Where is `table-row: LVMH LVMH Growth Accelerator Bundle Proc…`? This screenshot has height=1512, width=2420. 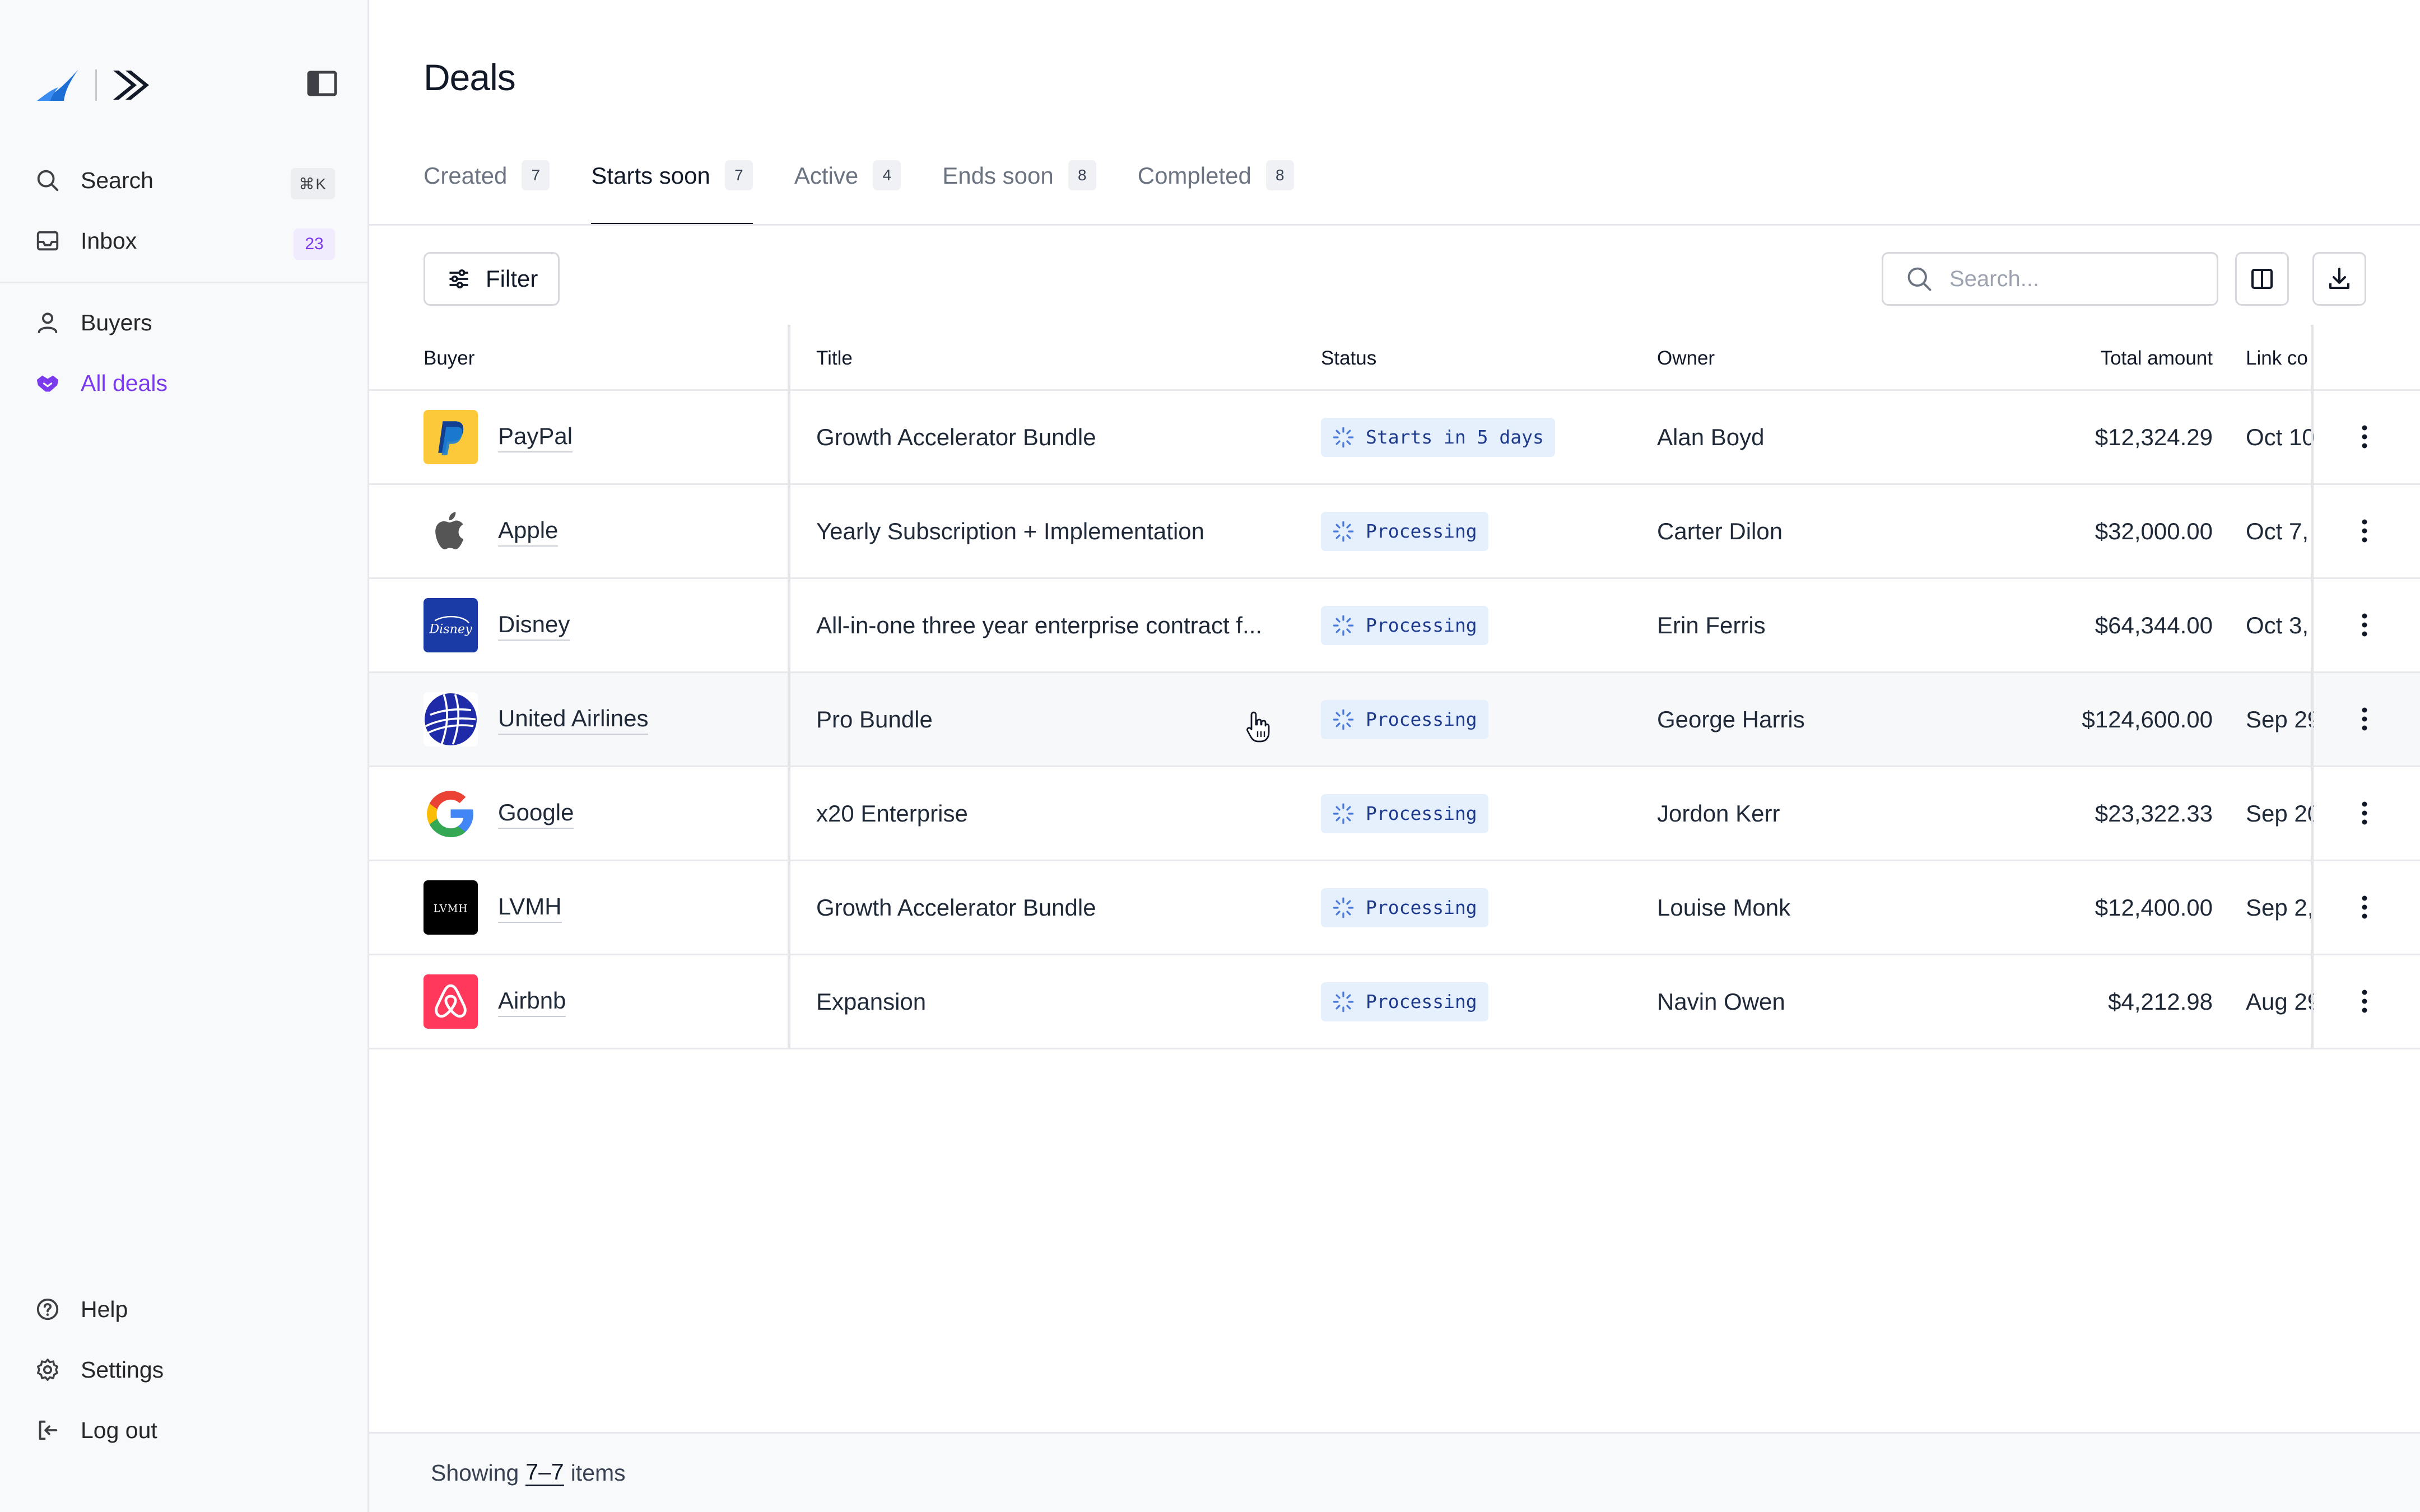
table-row: LVMH LVMH Growth Accelerator Bundle Proc… is located at coordinates (1394, 908).